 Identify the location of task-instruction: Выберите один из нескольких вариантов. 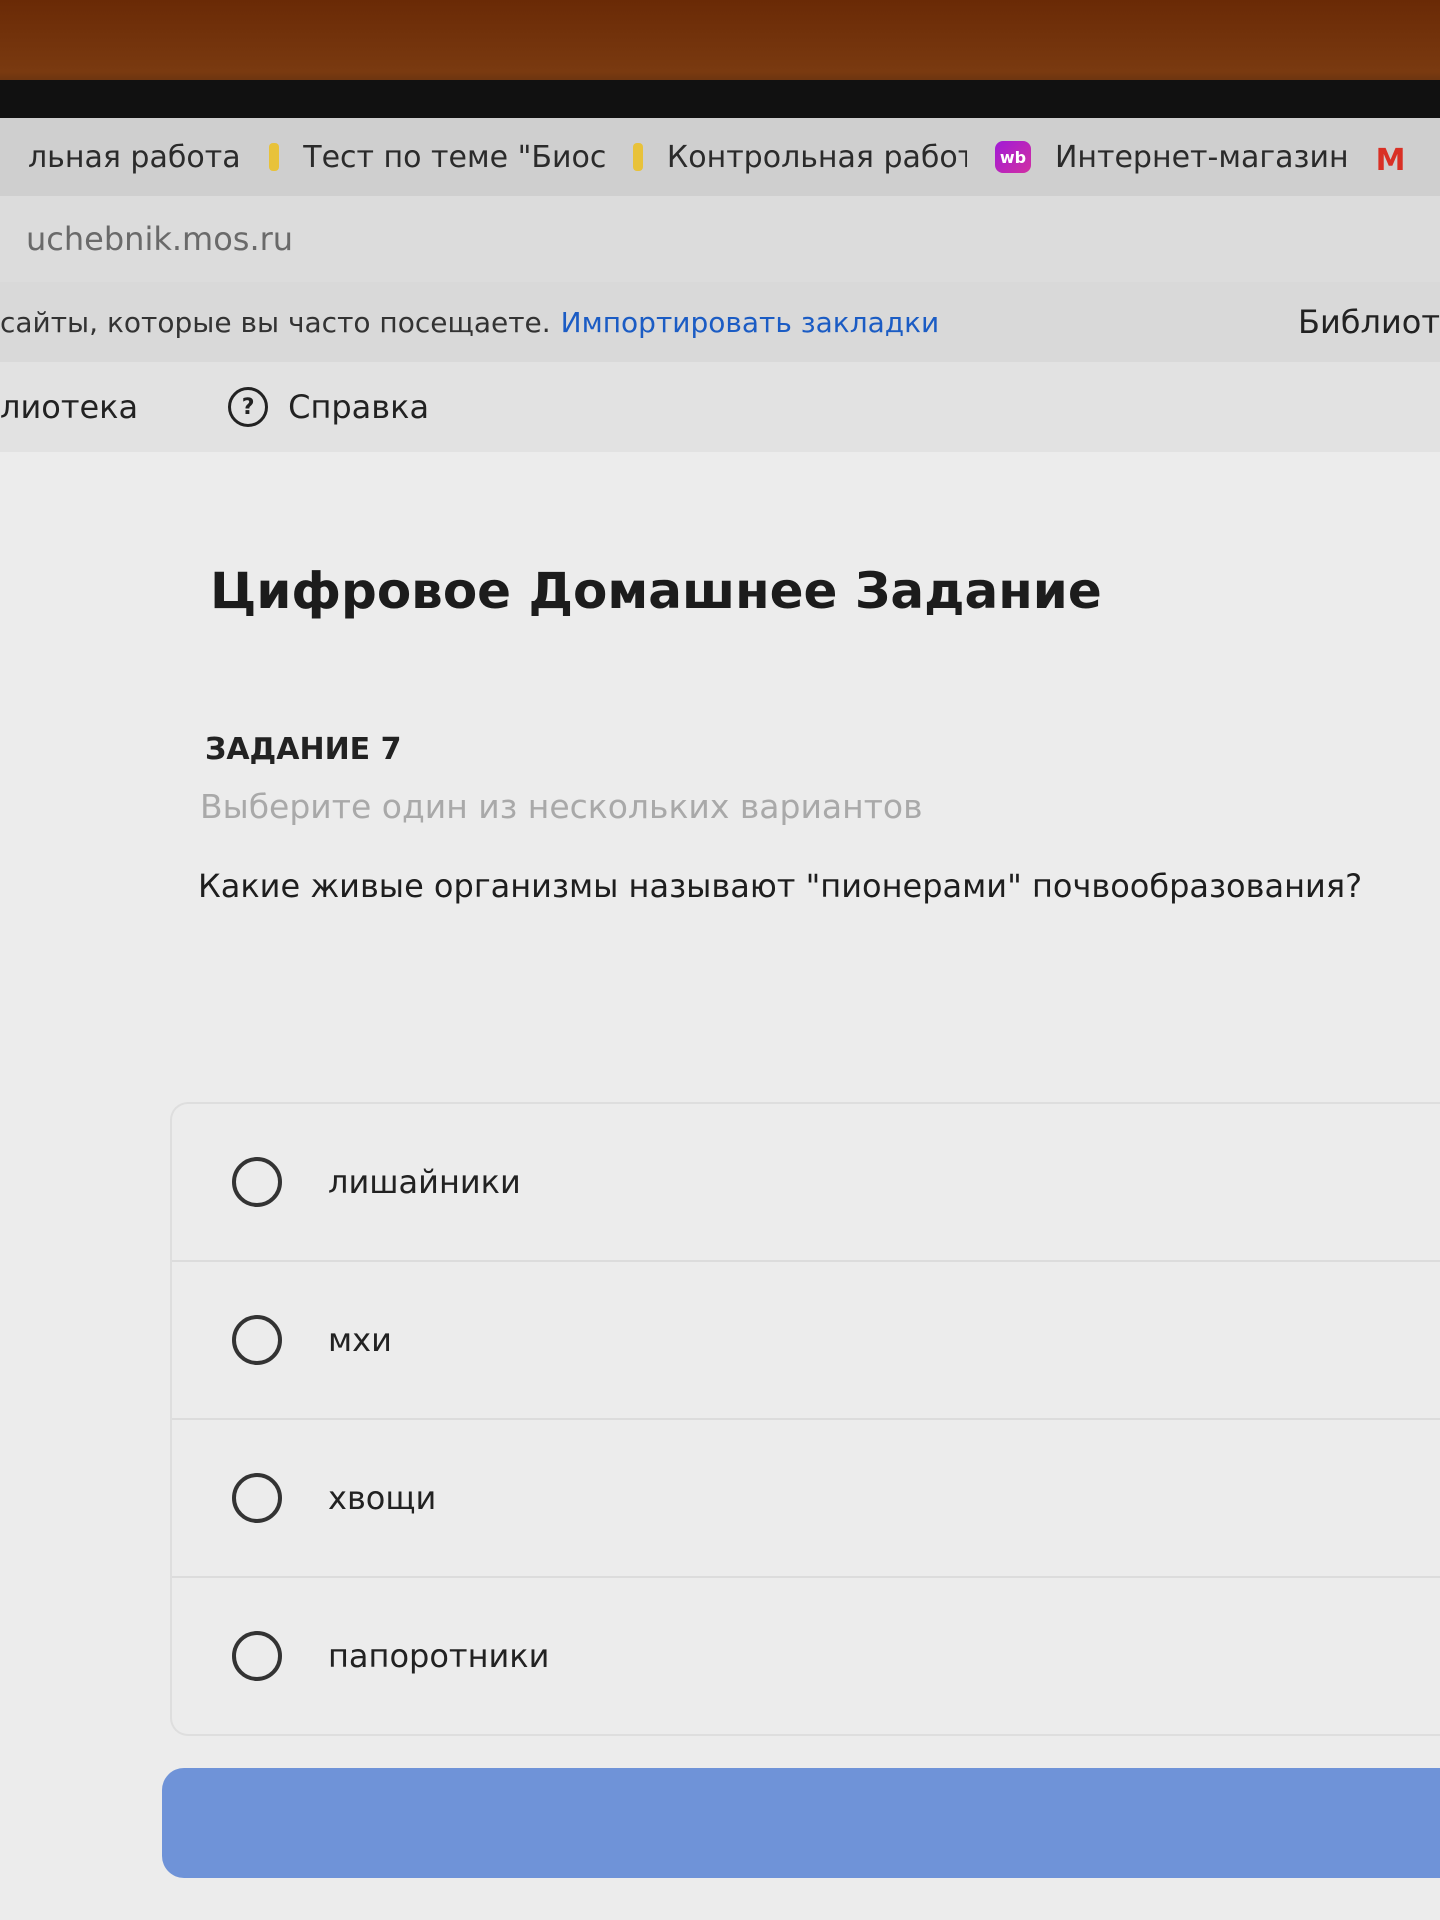
(561, 806).